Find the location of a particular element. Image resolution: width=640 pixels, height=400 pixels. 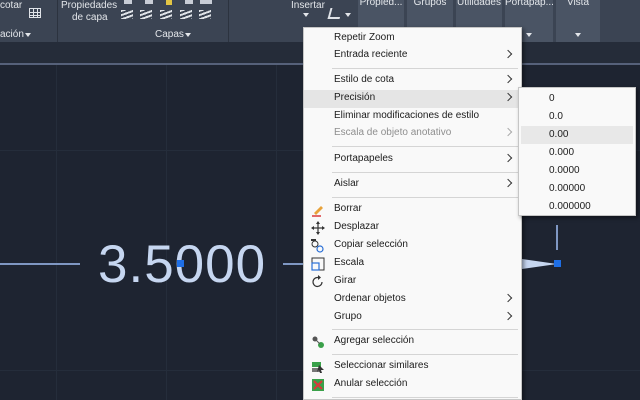

layer-match-icon is located at coordinates (205, 14).